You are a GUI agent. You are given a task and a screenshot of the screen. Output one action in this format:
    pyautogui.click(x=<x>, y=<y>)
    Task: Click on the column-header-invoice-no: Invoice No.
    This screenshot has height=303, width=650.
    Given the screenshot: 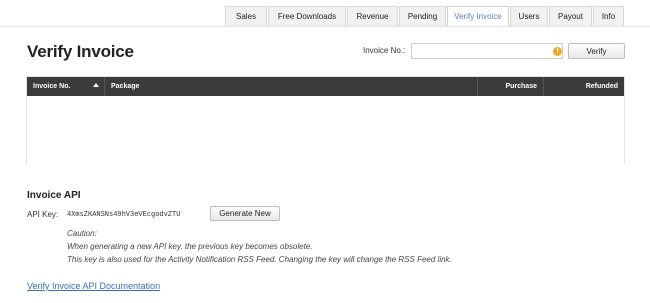 What is the action you would take?
    pyautogui.click(x=66, y=86)
    